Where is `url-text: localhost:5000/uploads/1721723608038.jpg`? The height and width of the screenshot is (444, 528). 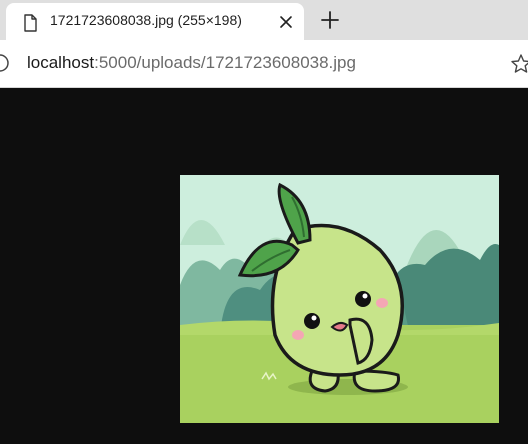 url-text: localhost:5000/uploads/1721723608038.jpg is located at coordinates (191, 63).